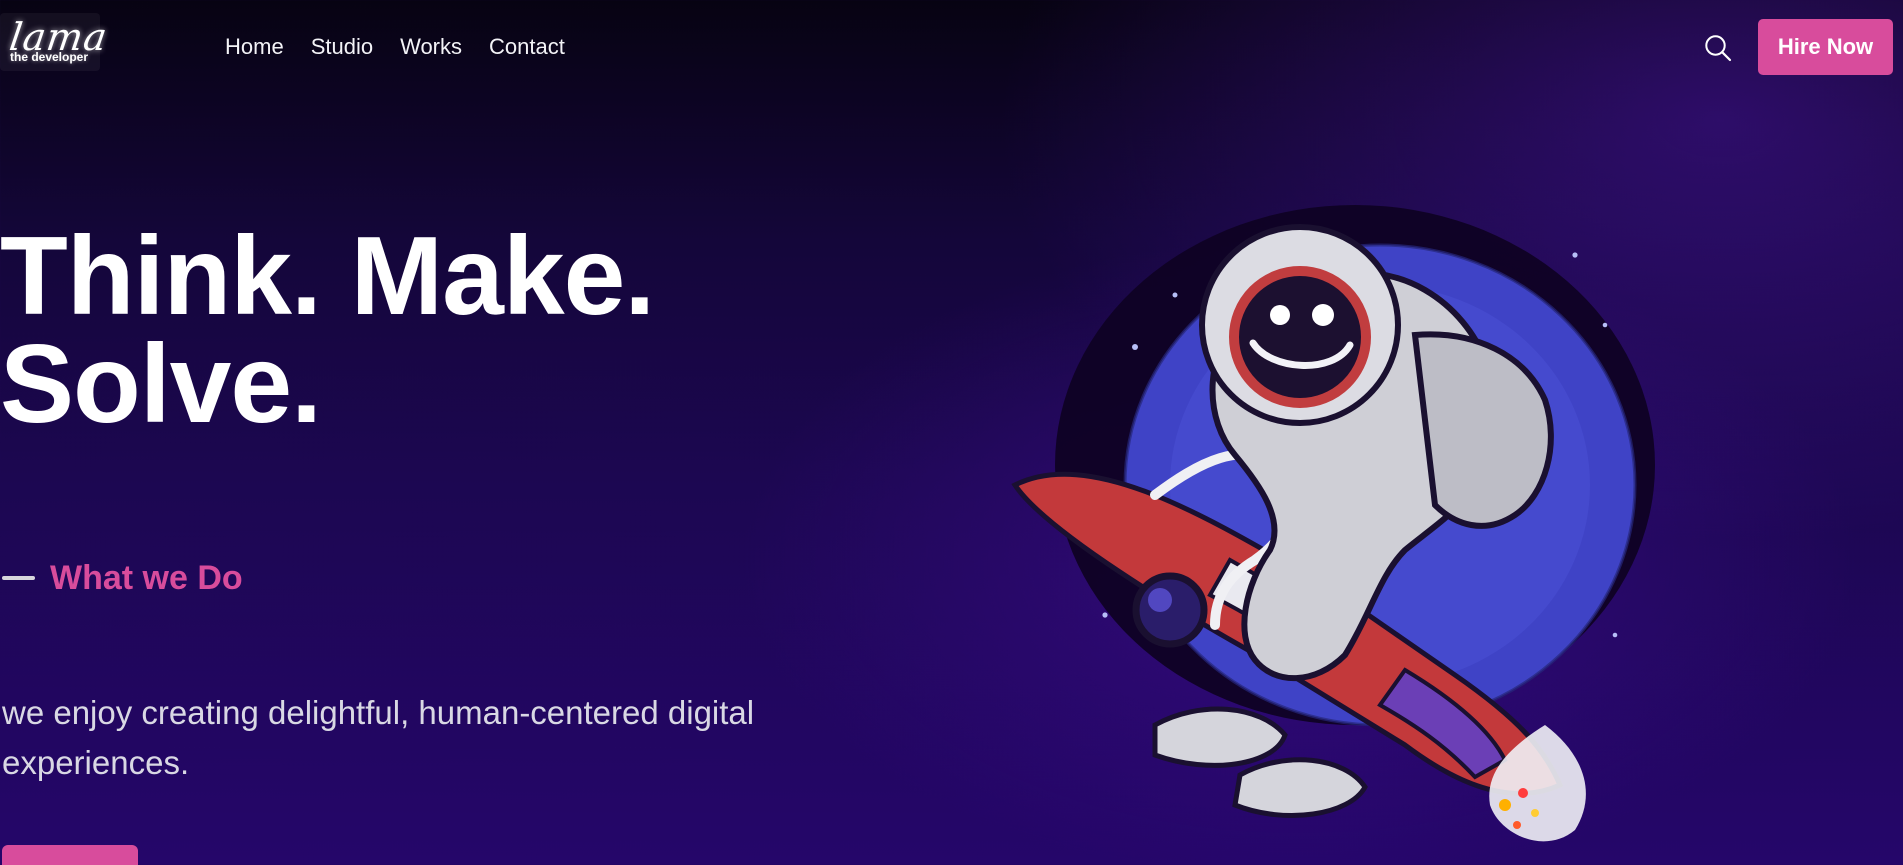 Image resolution: width=1903 pixels, height=865 pixels. What do you see at coordinates (58, 36) in the screenshot?
I see `logo-main-text: lama` at bounding box center [58, 36].